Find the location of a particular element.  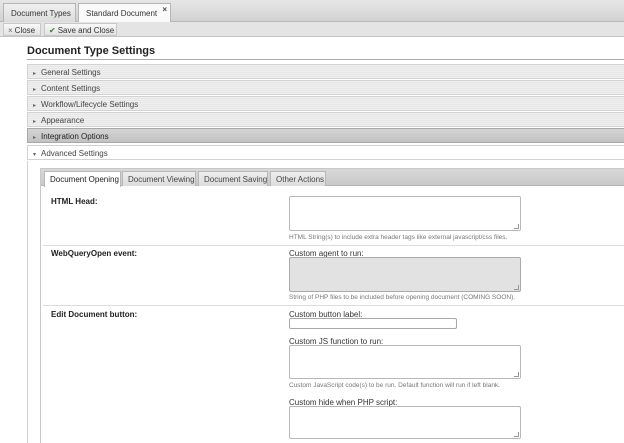

tab-label: Document Types is located at coordinates (41, 13).